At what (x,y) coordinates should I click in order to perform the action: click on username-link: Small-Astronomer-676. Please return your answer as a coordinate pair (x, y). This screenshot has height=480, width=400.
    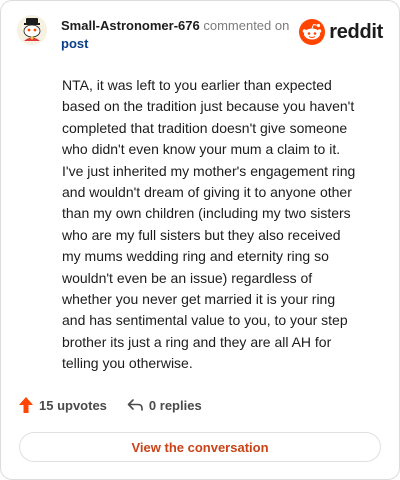
    Looking at the image, I should click on (130, 25).